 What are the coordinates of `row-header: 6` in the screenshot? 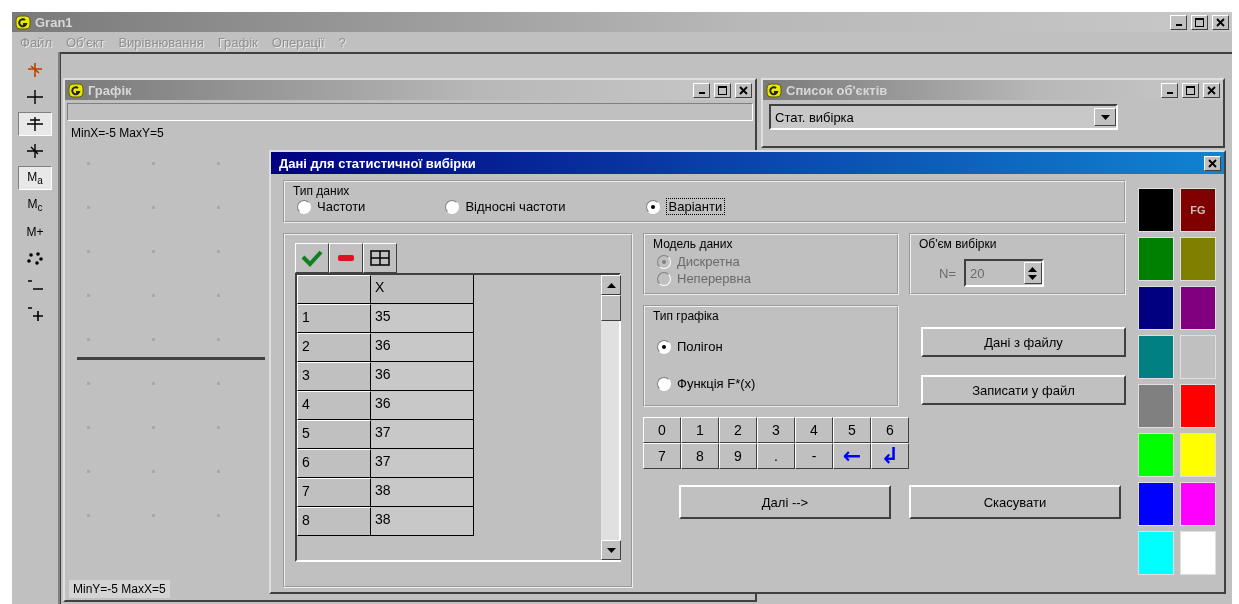 It's located at (334, 463).